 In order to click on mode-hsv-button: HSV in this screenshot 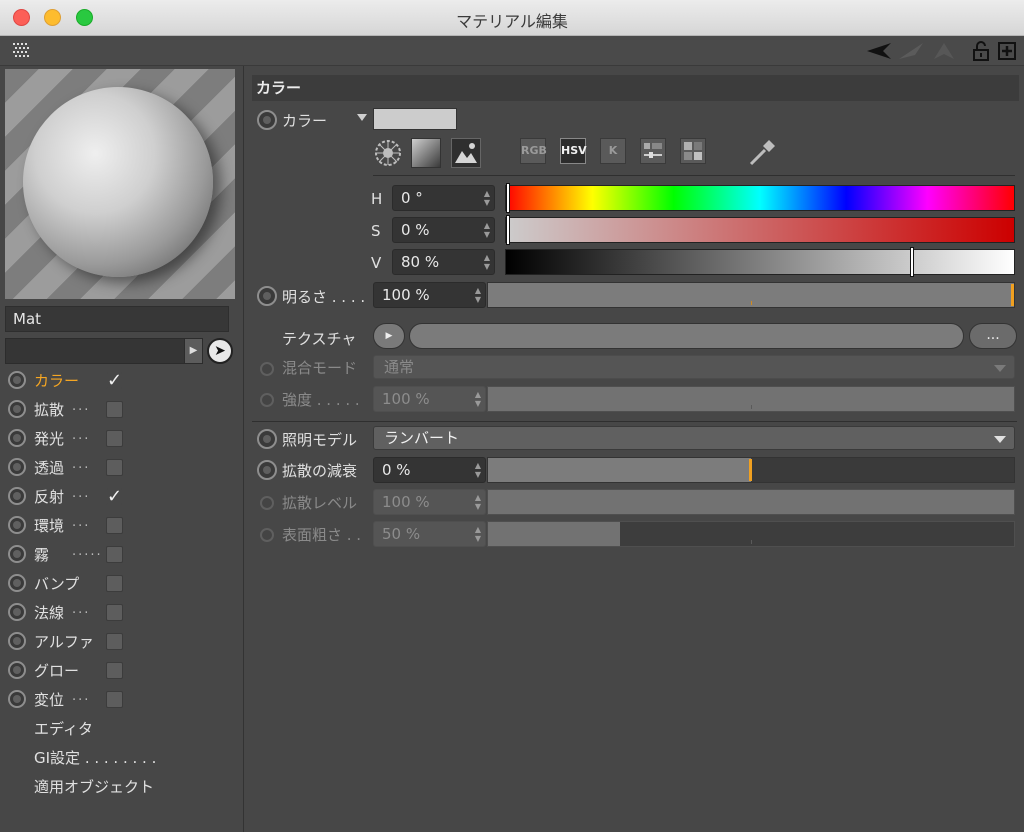, I will do `click(573, 151)`.